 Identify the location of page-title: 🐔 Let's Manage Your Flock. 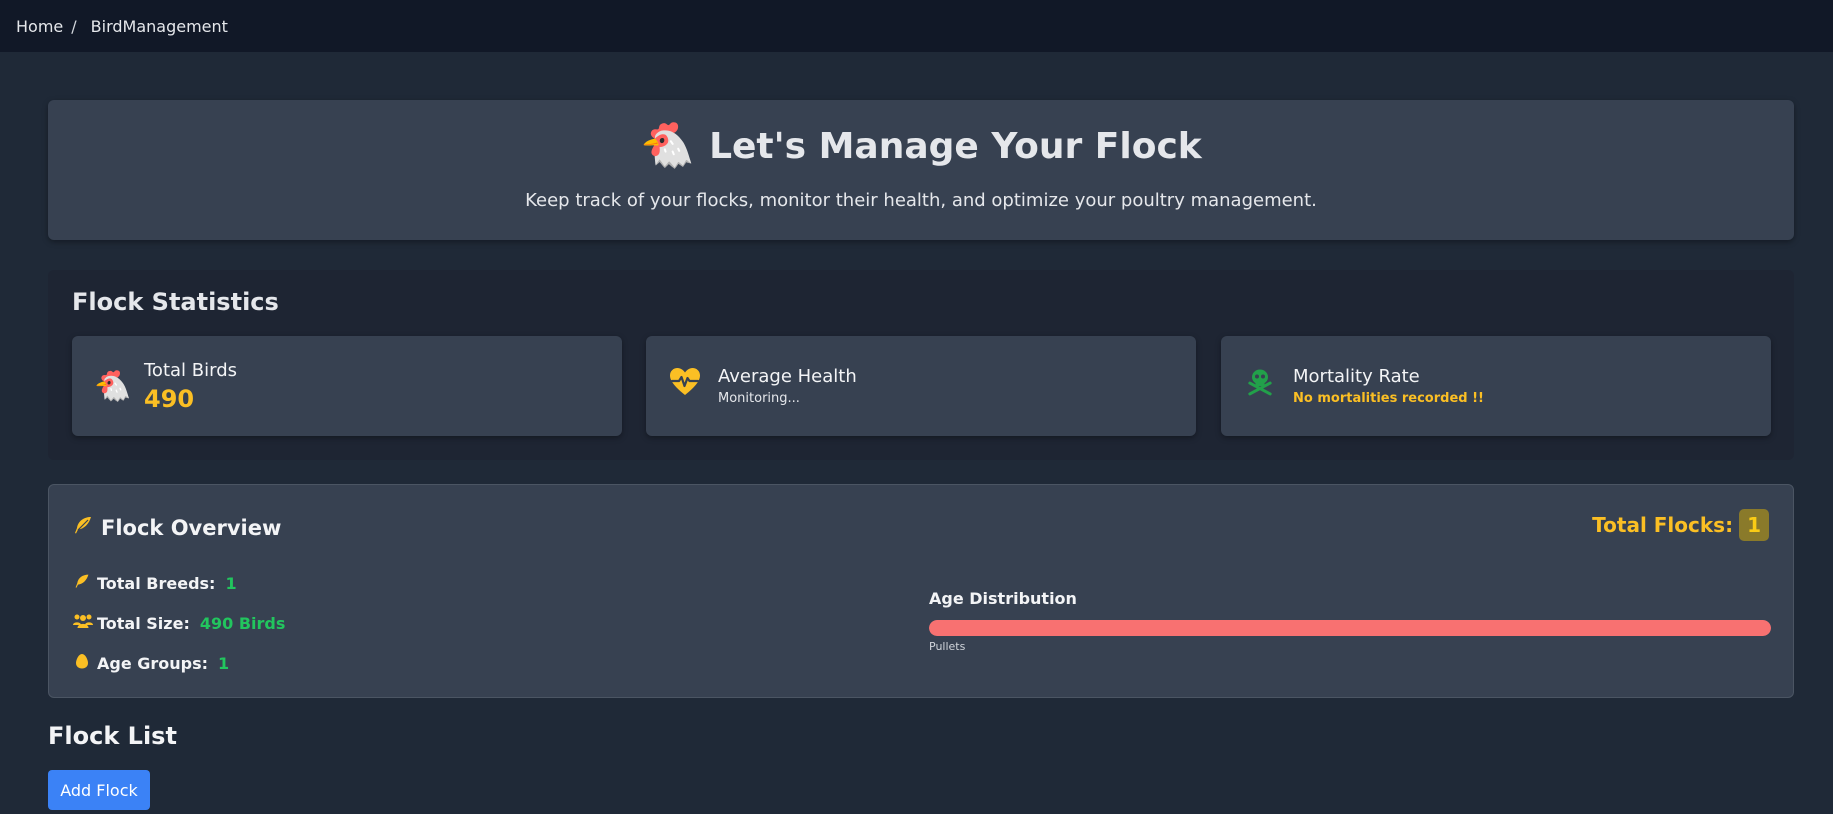
(921, 146).